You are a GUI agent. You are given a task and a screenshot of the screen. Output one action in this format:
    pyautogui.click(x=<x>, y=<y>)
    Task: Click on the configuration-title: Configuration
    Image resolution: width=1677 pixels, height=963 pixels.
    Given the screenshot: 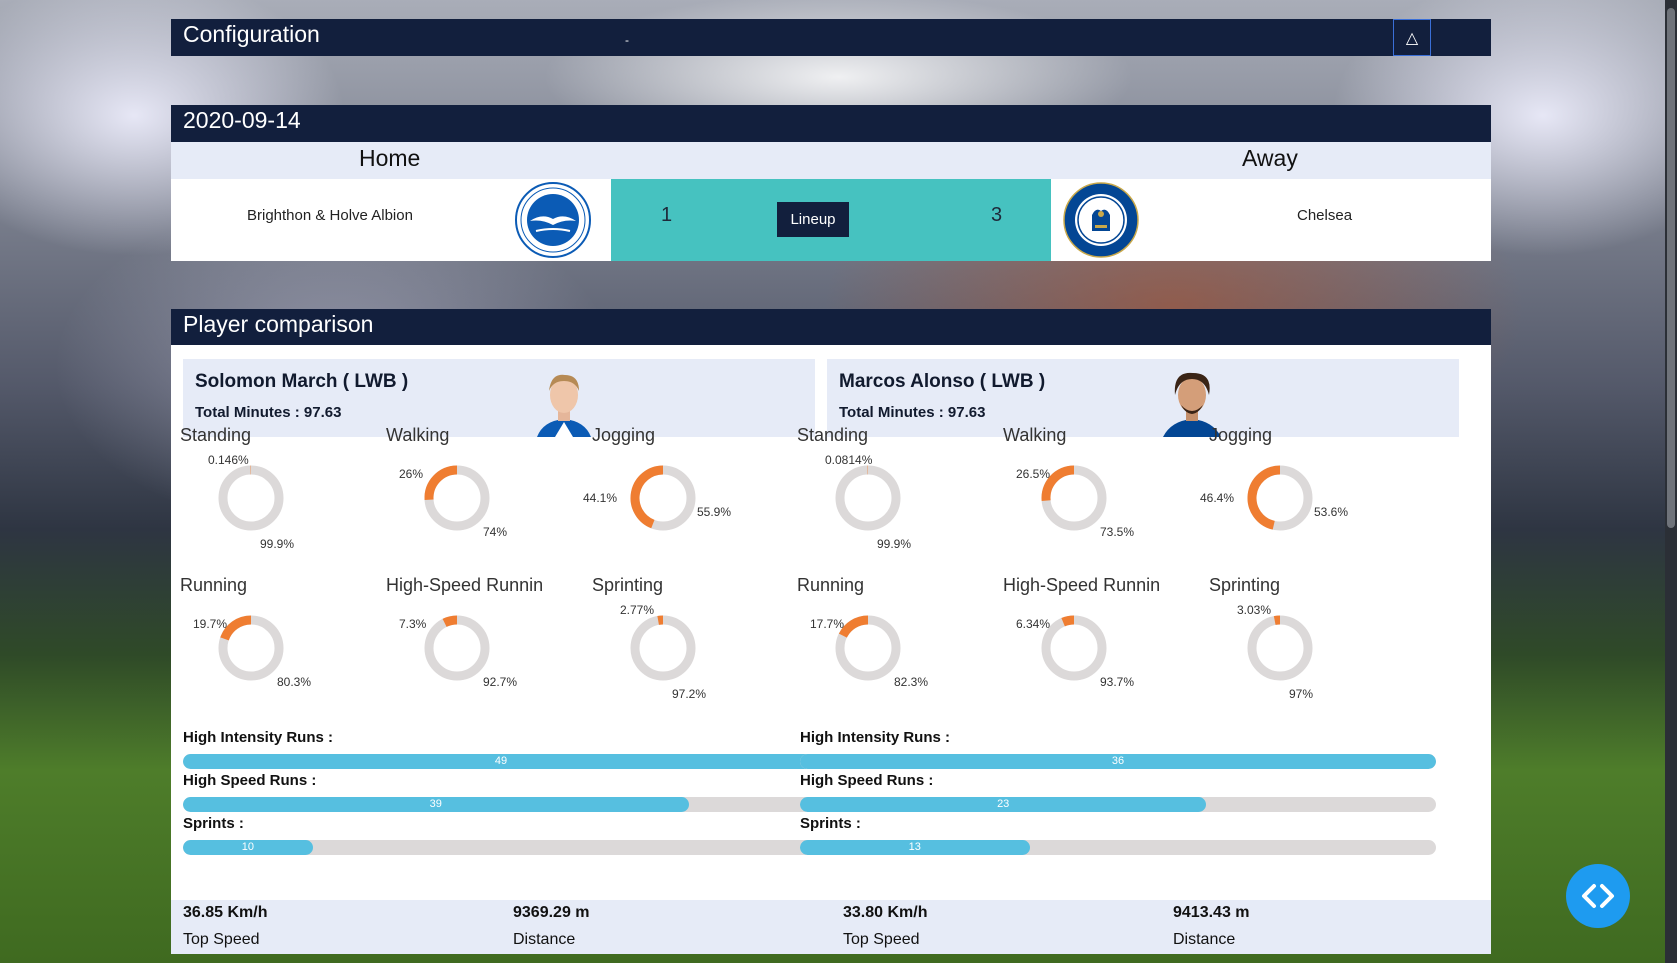 What is the action you would take?
    pyautogui.click(x=251, y=34)
    